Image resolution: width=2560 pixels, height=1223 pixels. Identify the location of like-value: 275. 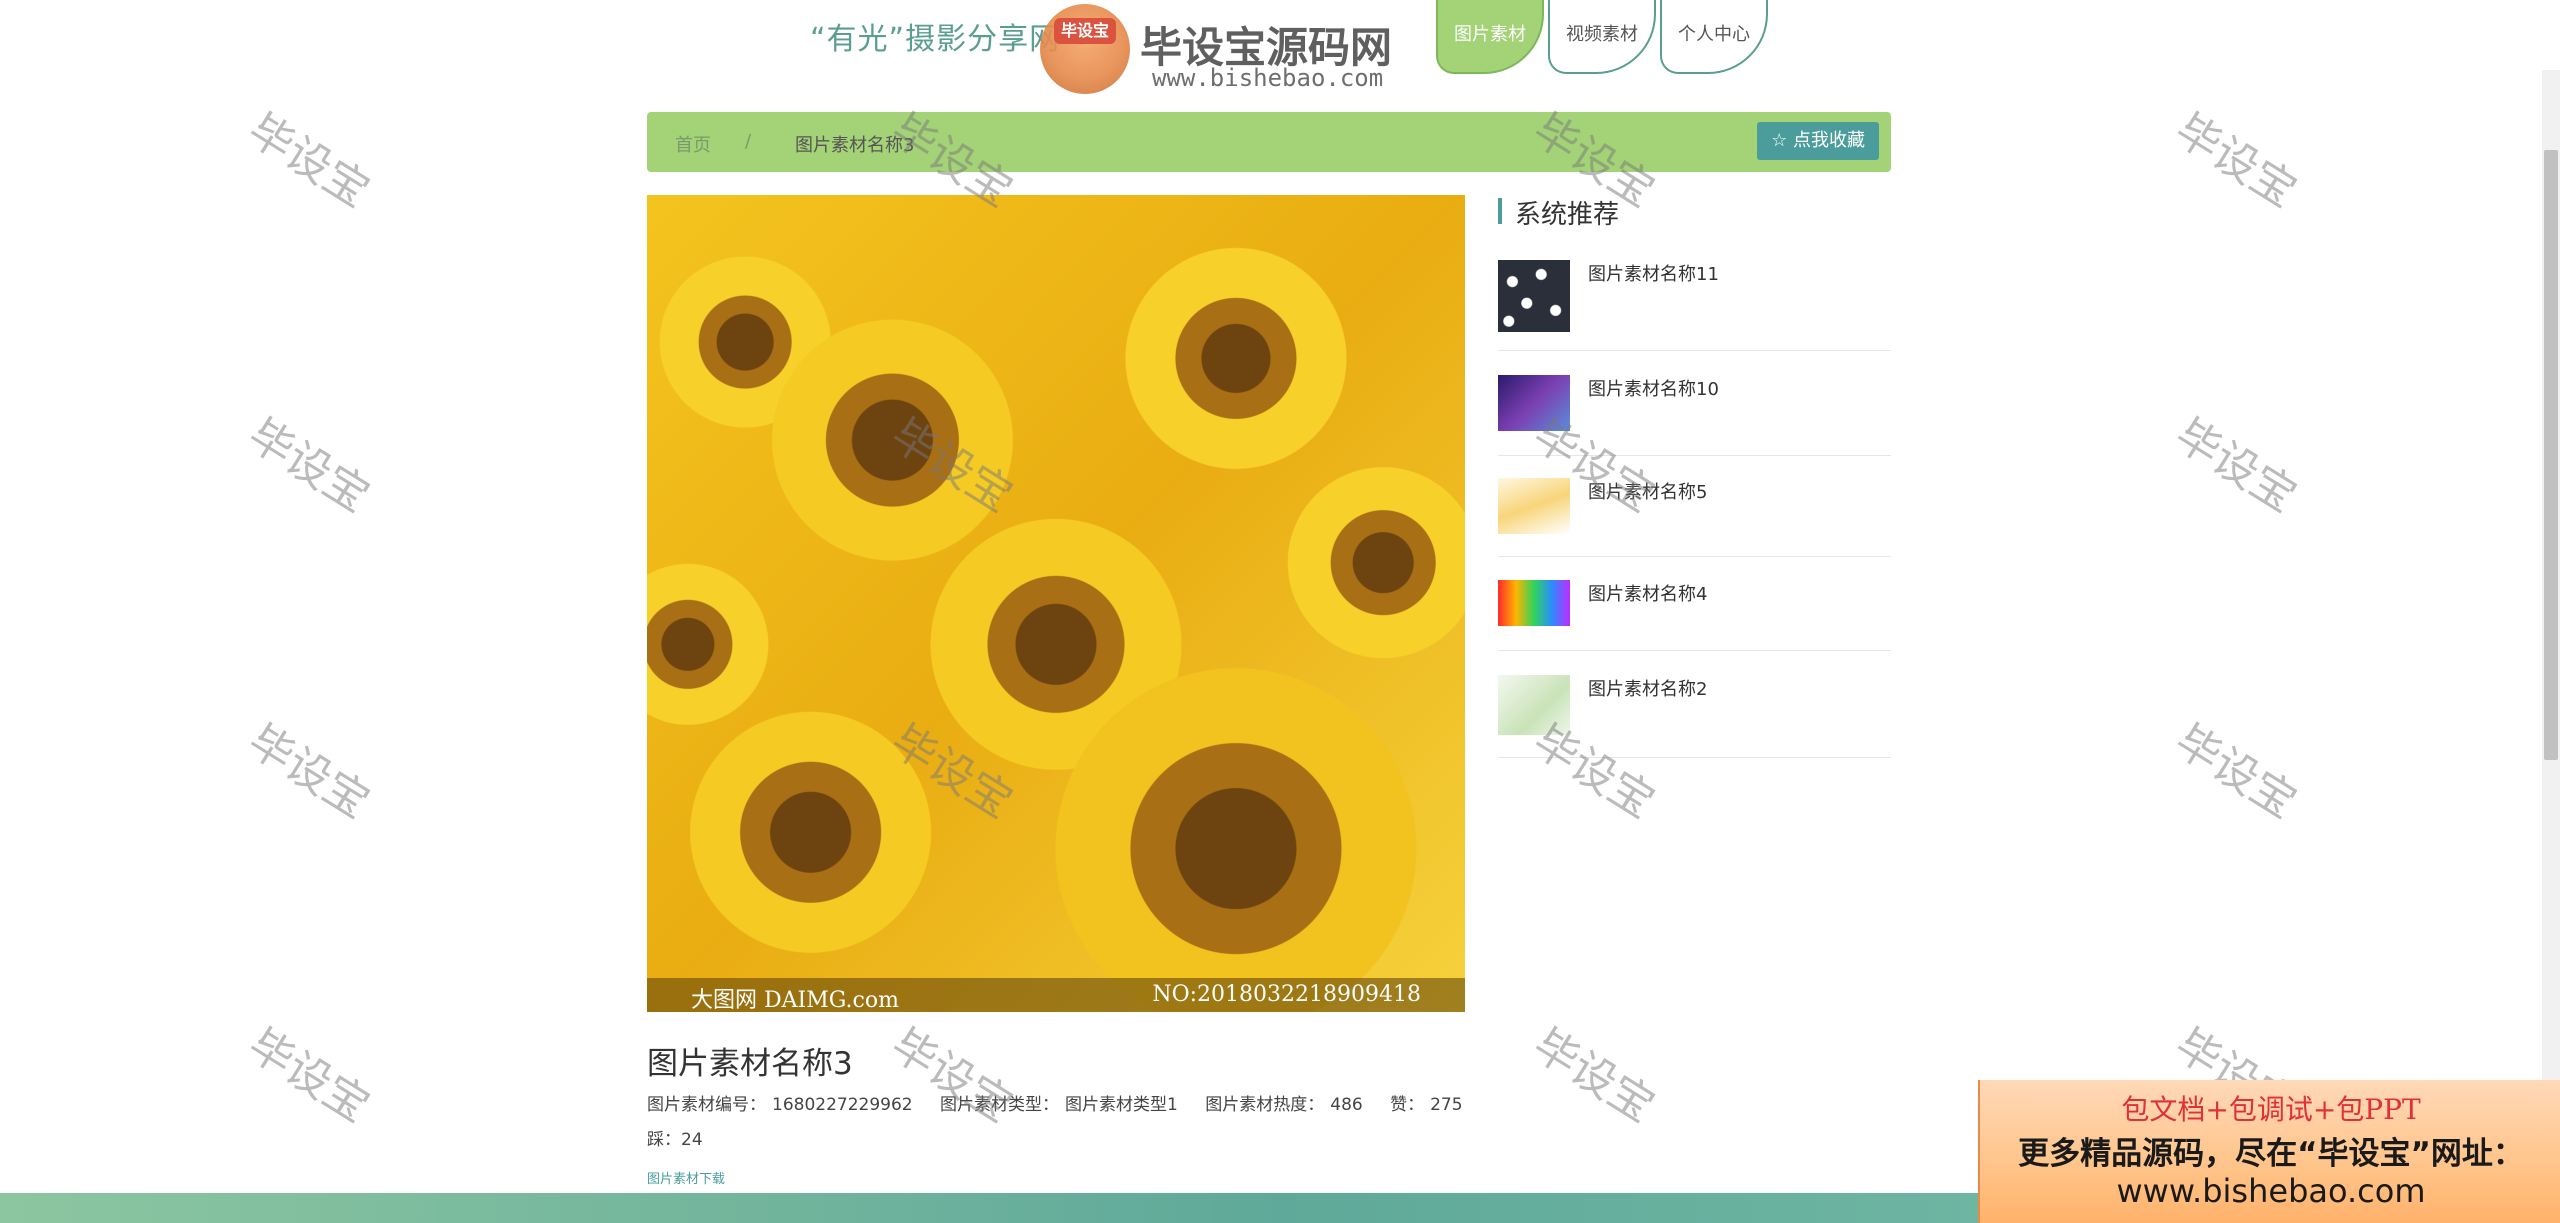
(1446, 1105).